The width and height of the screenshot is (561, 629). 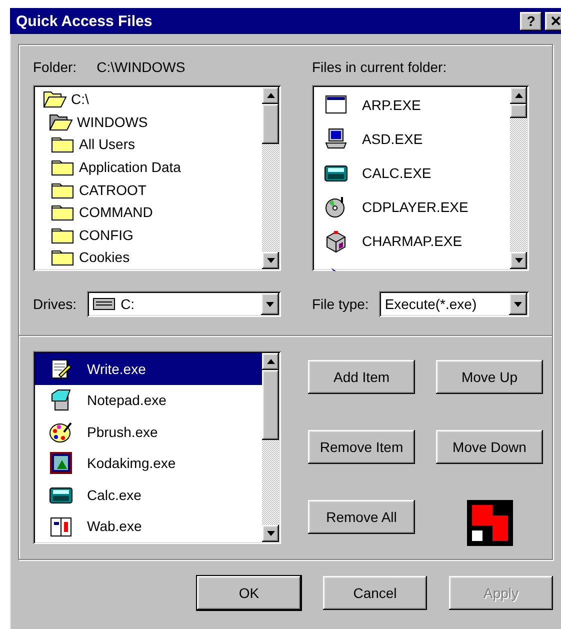 What do you see at coordinates (148, 368) in the screenshot?
I see `program-item: Write.exe` at bounding box center [148, 368].